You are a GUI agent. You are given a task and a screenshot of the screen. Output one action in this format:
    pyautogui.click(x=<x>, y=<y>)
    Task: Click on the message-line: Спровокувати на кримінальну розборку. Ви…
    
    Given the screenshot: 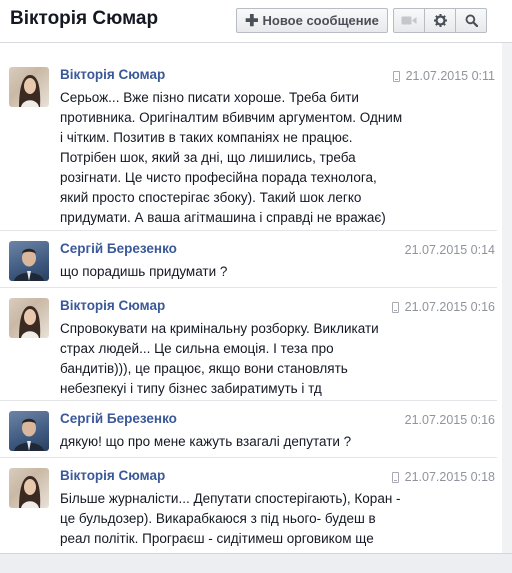 What is the action you would take?
    pyautogui.click(x=219, y=328)
    